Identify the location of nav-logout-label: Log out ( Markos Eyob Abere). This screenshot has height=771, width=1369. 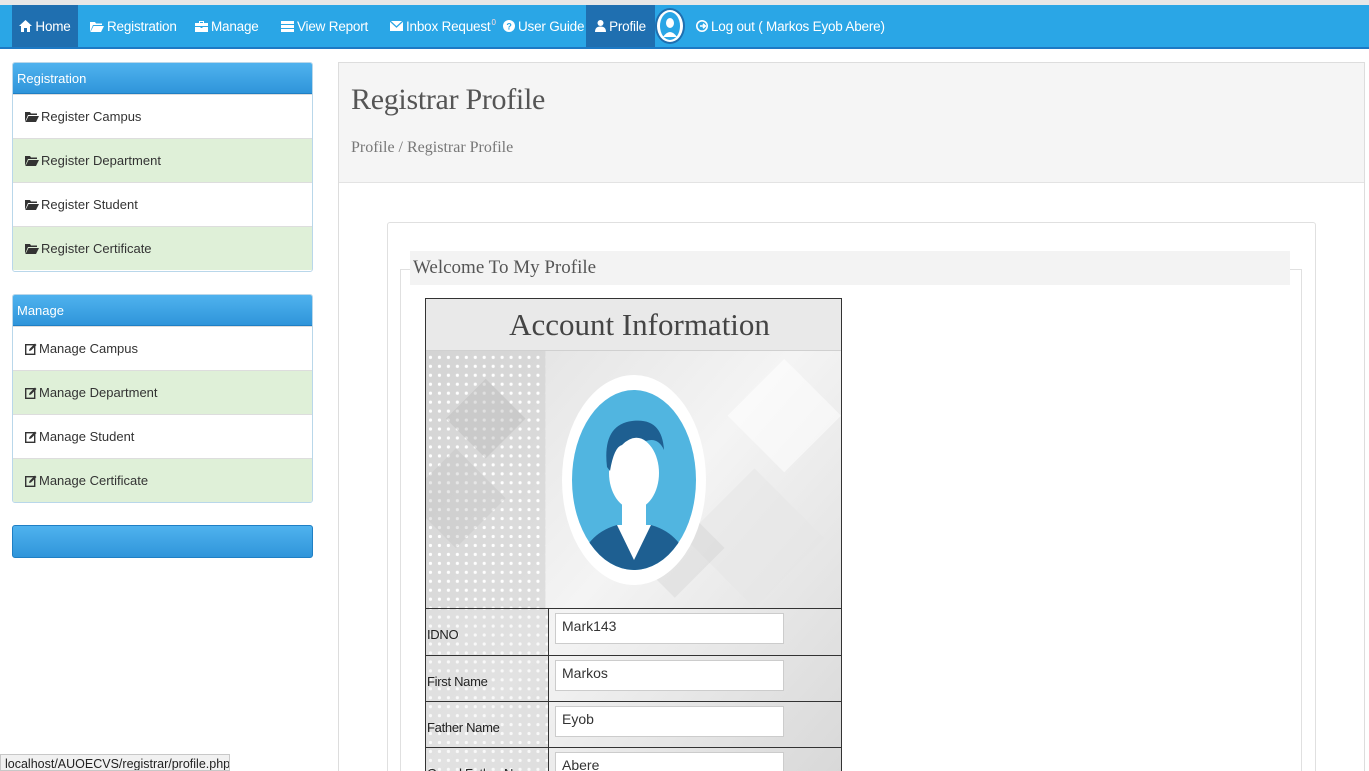
(798, 26).